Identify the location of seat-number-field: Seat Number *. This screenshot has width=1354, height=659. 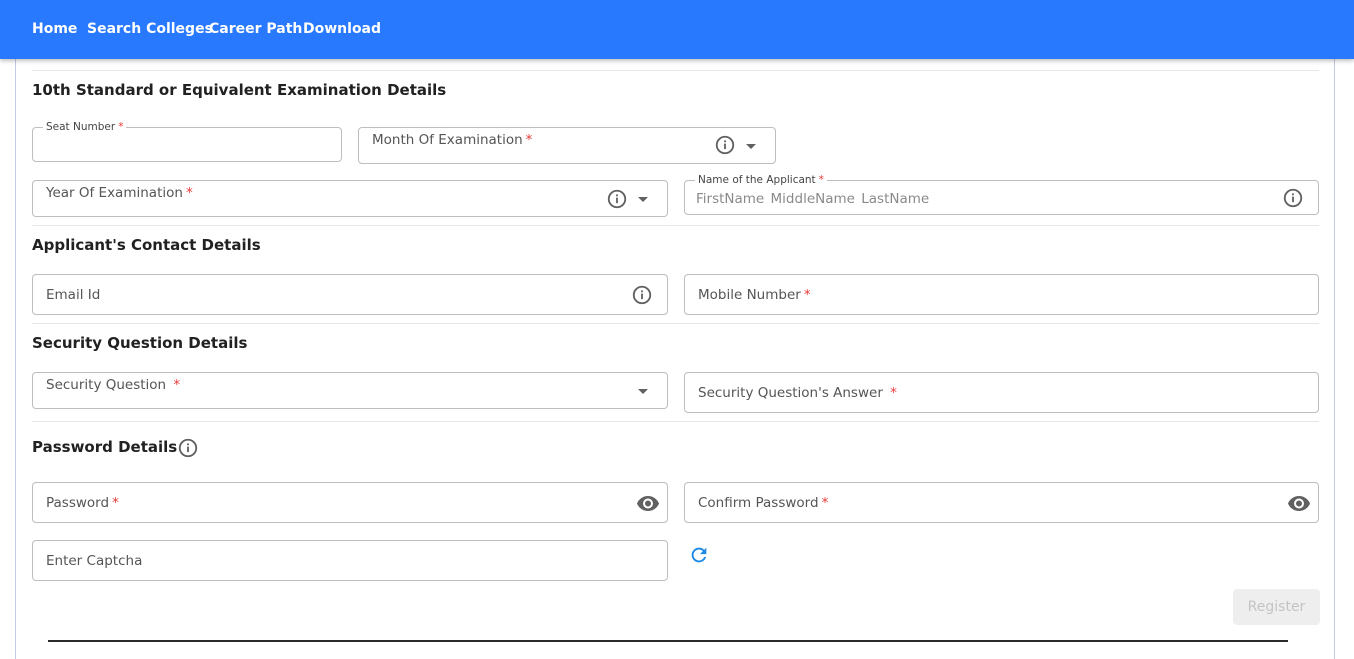
(187, 141).